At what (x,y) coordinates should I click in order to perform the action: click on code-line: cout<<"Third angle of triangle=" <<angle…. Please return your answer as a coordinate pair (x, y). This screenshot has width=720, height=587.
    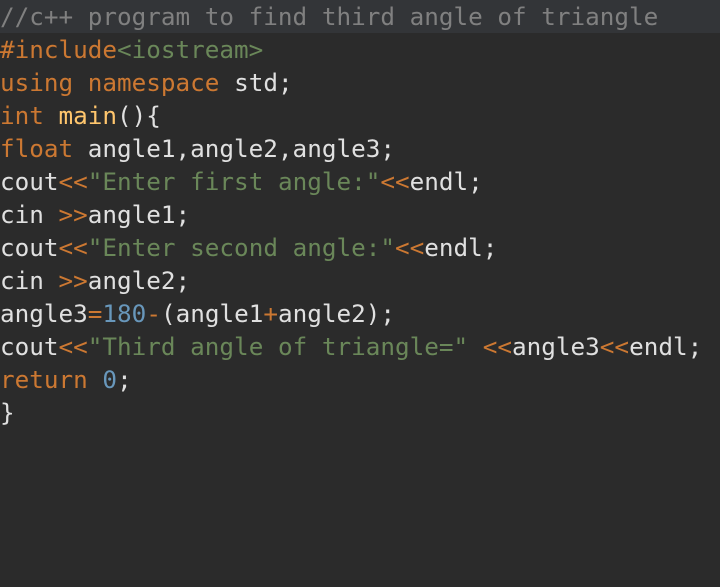
    Looking at the image, I should click on (351, 346).